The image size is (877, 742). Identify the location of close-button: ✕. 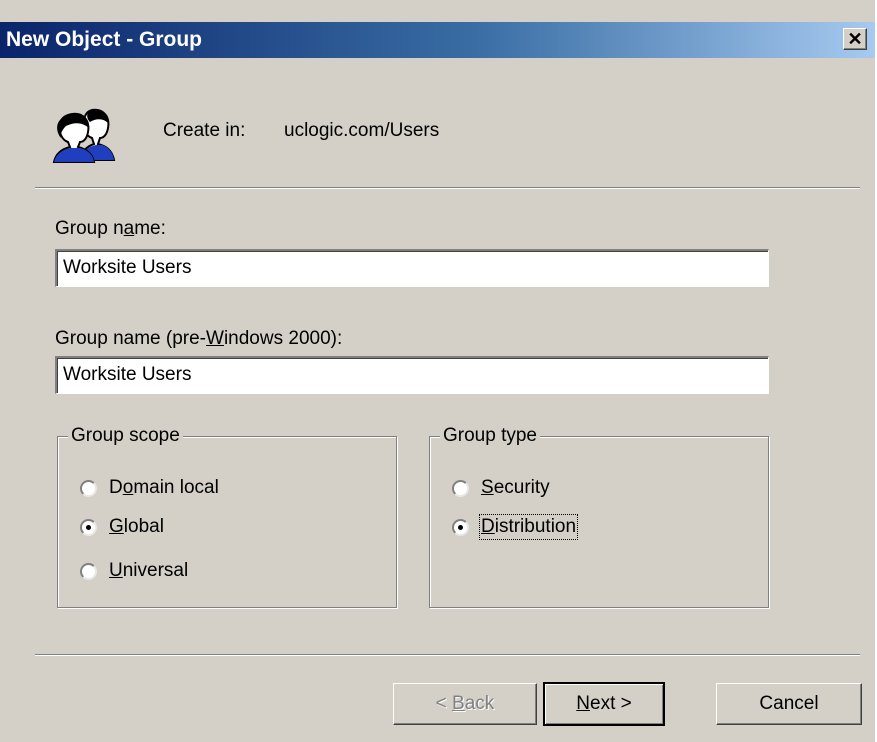
(855, 39).